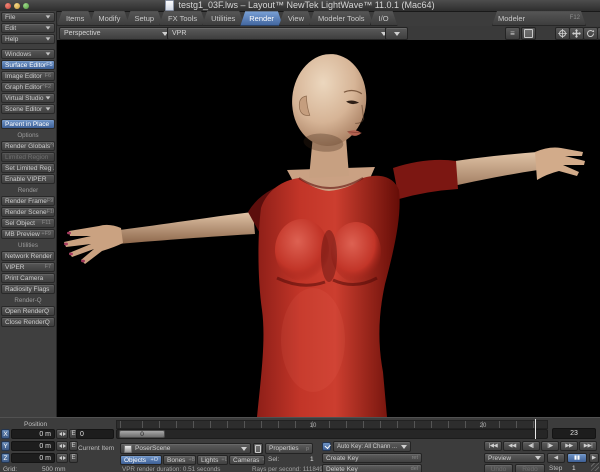 The height and width of the screenshot is (472, 600). What do you see at coordinates (595, 467) in the screenshot?
I see `resize-grip` at bounding box center [595, 467].